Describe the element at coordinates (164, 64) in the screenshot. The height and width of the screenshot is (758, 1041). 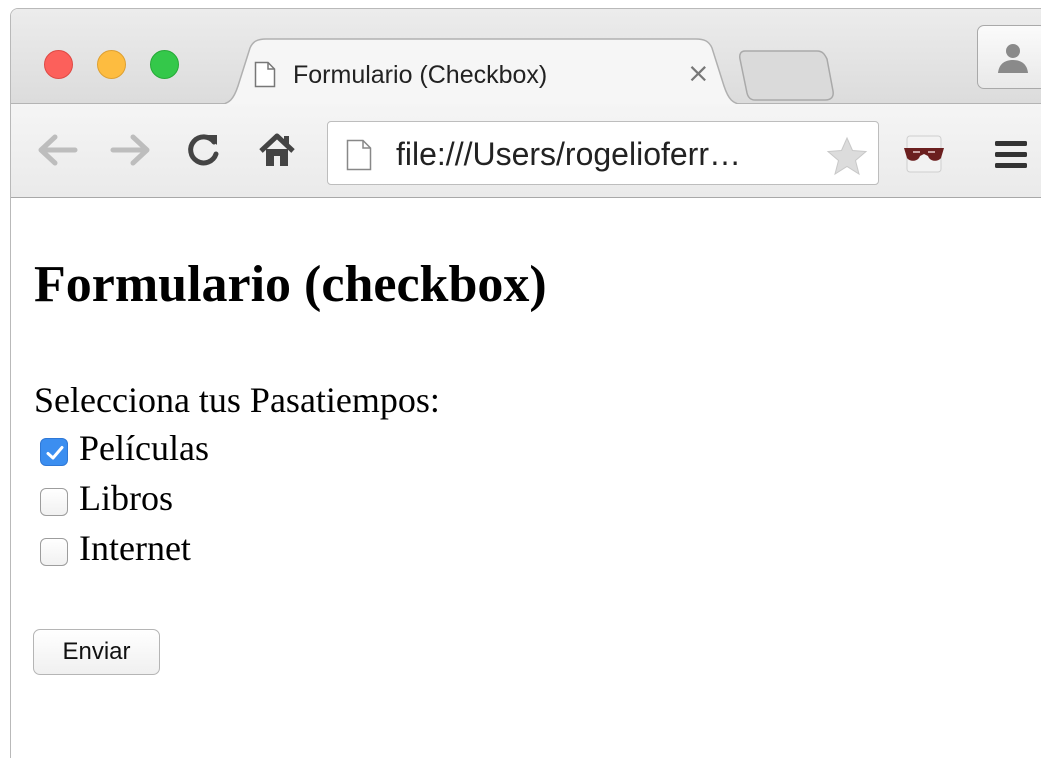
I see `zoom-window-button` at that location.